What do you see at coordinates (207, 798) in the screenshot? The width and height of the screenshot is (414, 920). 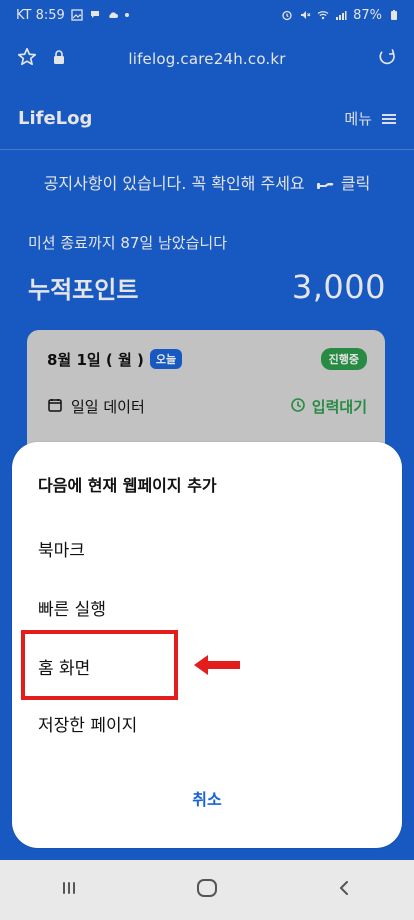 I see `cancel-button: 취소` at bounding box center [207, 798].